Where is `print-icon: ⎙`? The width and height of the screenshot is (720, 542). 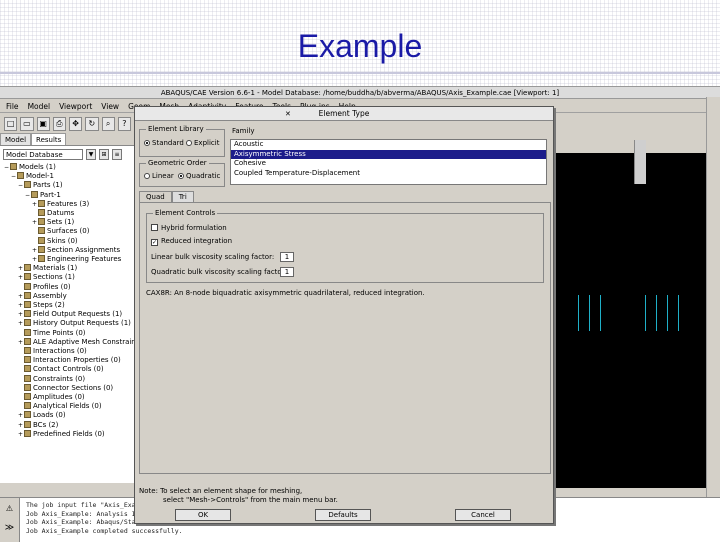 print-icon: ⎙ is located at coordinates (59, 124).